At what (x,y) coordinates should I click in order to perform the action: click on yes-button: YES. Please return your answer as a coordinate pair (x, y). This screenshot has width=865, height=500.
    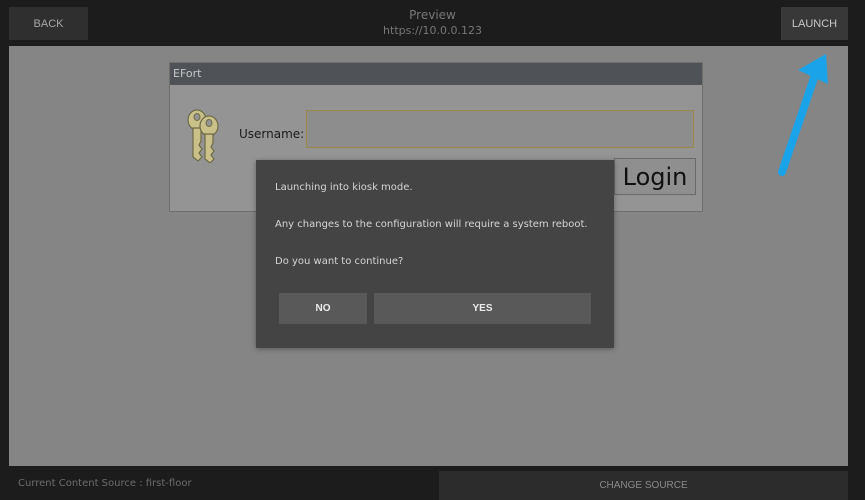
    Looking at the image, I should click on (482, 308).